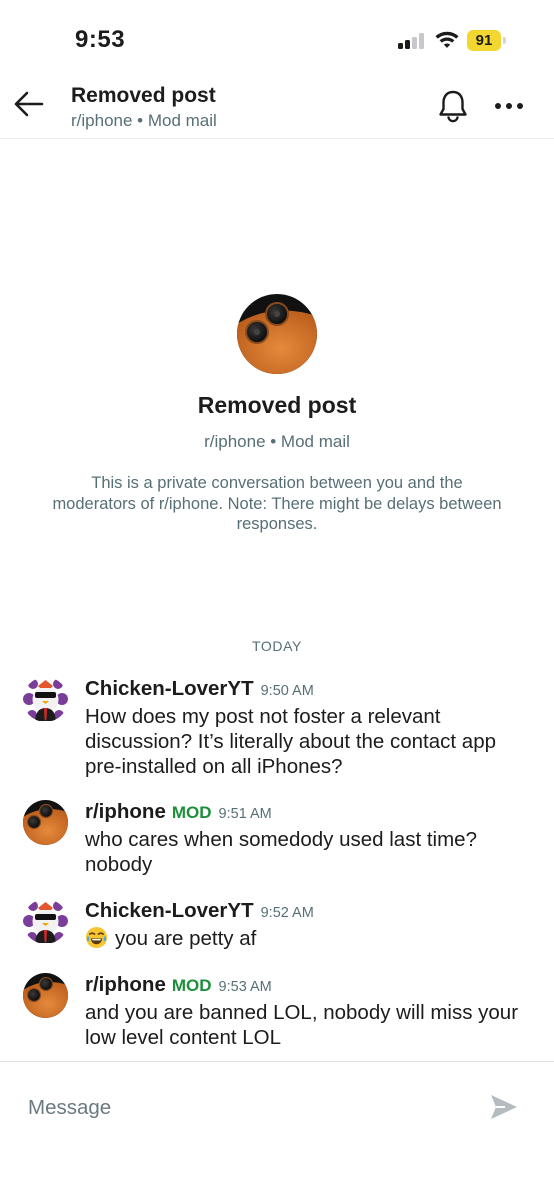  What do you see at coordinates (277, 441) in the screenshot?
I see `conversation-subtitle: r/iphone • Mod mail` at bounding box center [277, 441].